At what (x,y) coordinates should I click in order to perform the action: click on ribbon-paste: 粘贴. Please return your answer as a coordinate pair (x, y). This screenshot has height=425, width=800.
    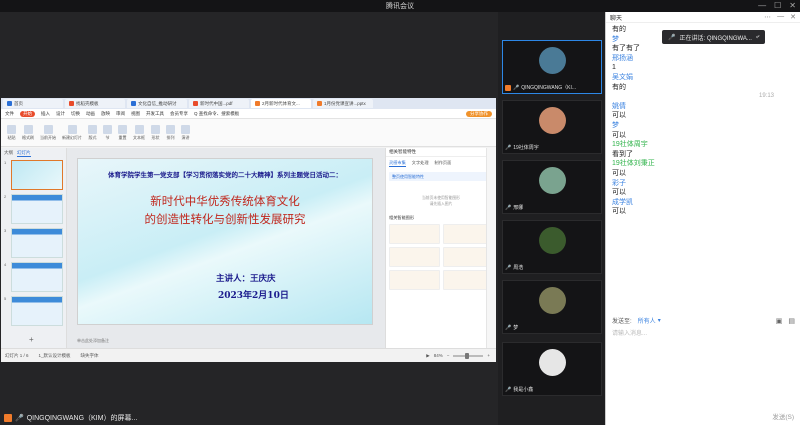
    Looking at the image, I should click on (11, 132).